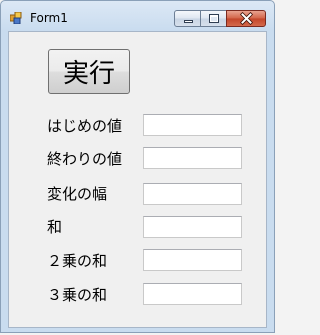  Describe the element at coordinates (77, 194) in the screenshot. I see `step-label: 変化の幅` at that location.